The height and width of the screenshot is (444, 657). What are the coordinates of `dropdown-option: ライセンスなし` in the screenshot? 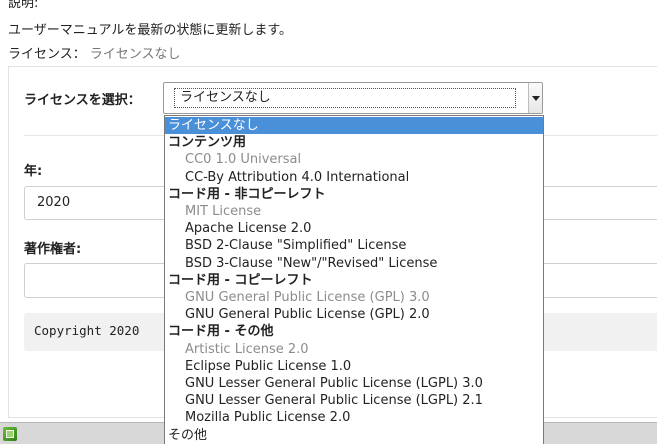 It's located at (354, 125).